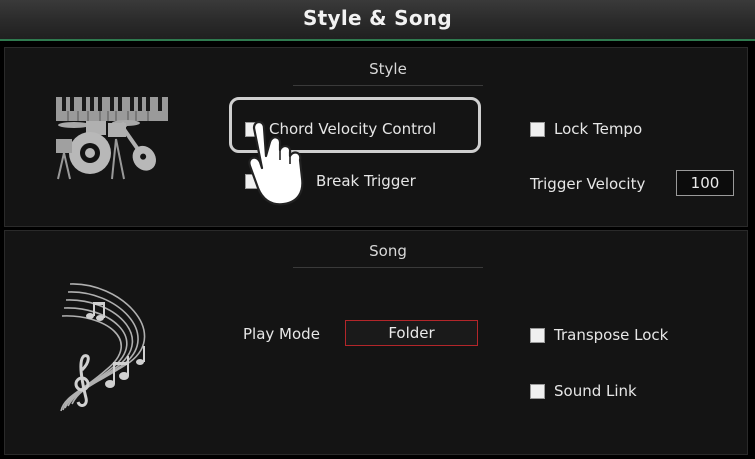 This screenshot has height=459, width=755. I want to click on page-title: Style & Song, so click(377, 18).